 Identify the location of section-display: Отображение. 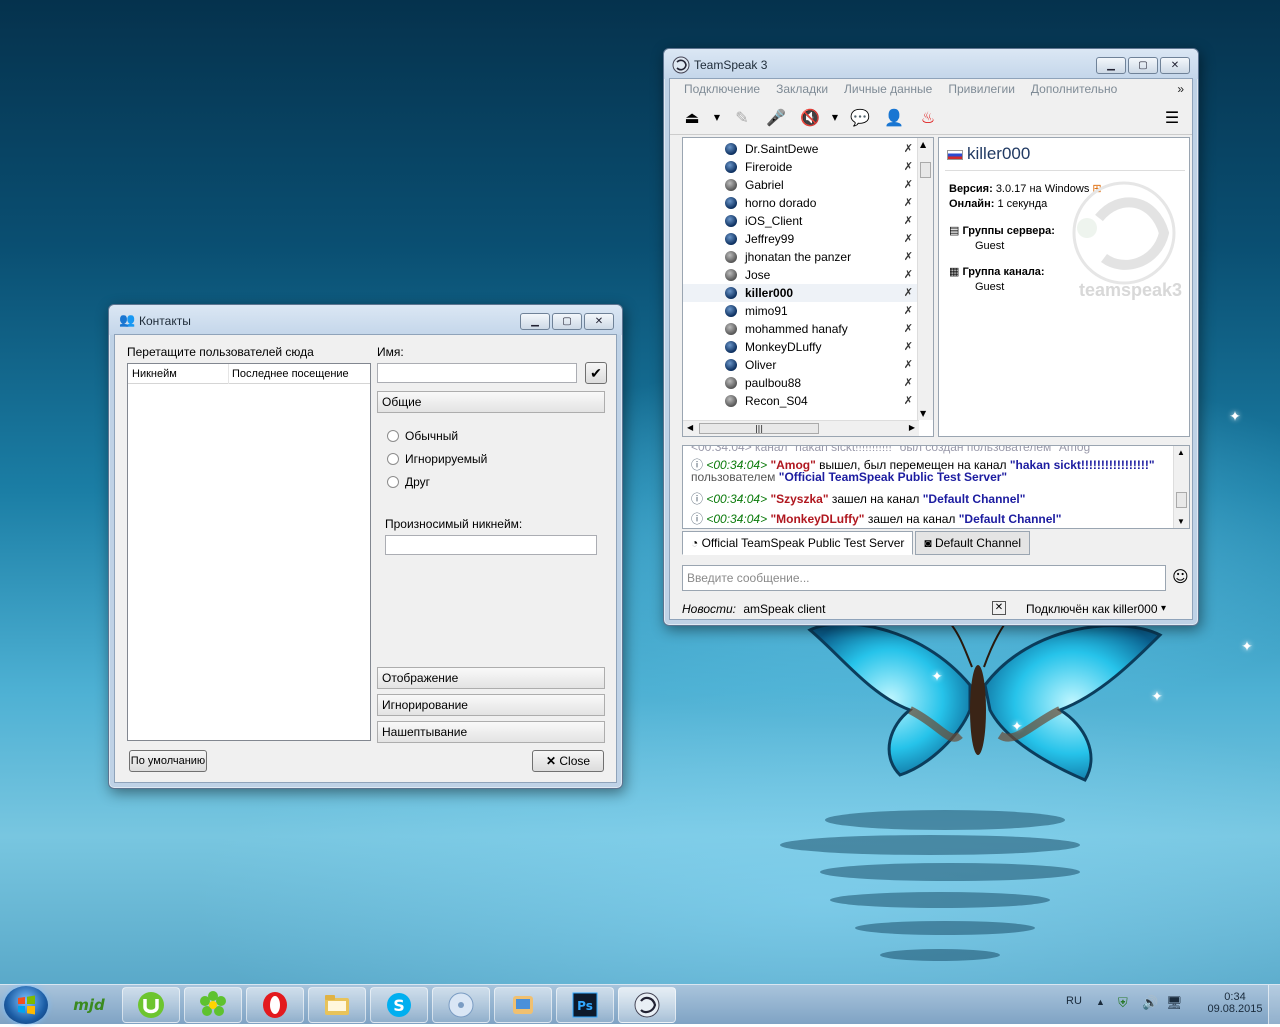
(491, 678).